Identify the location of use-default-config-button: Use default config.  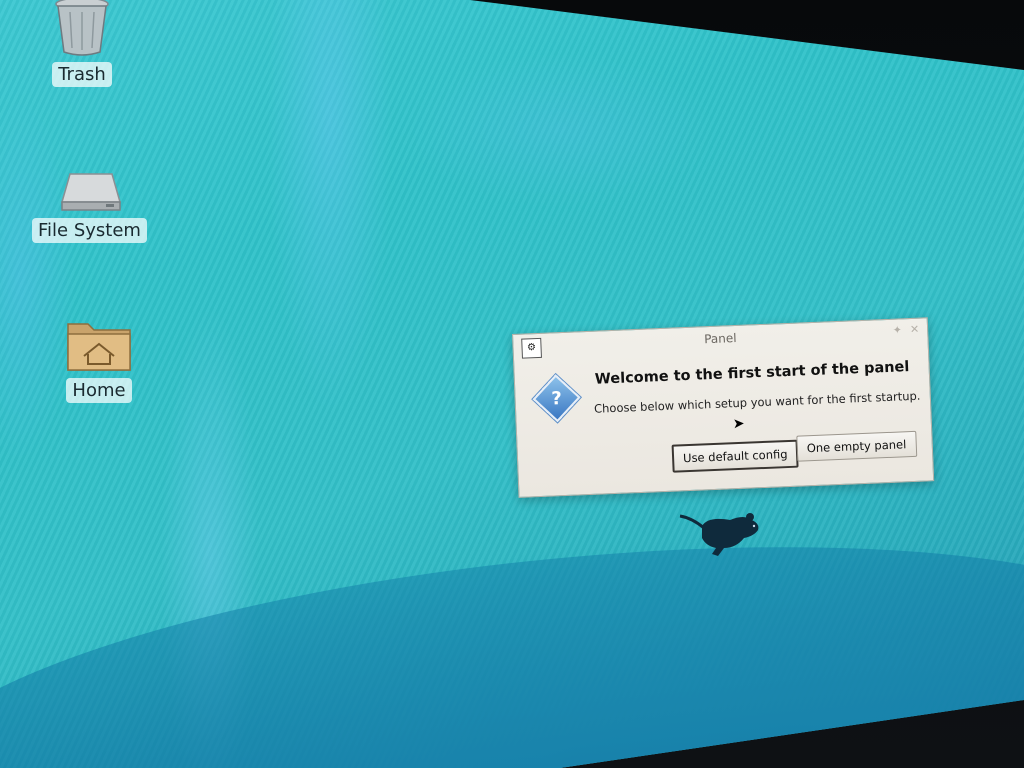
(735, 456).